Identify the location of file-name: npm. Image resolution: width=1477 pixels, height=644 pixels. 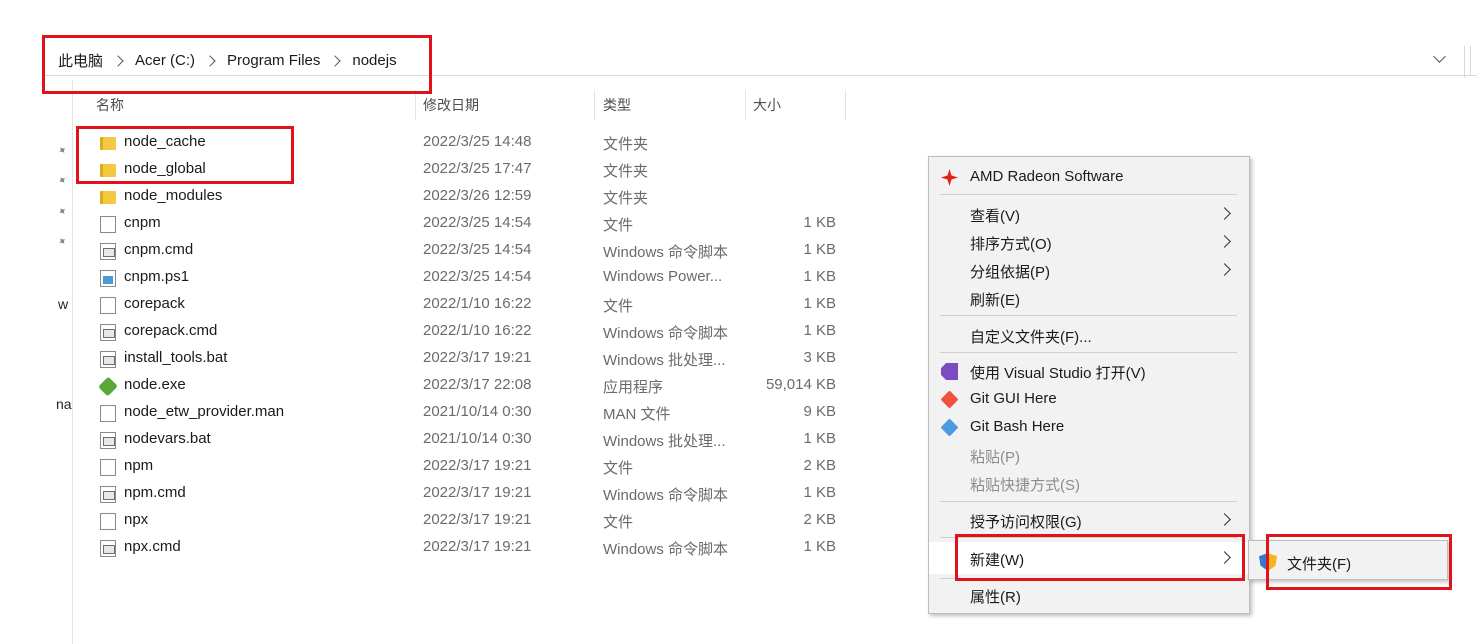
(139, 465).